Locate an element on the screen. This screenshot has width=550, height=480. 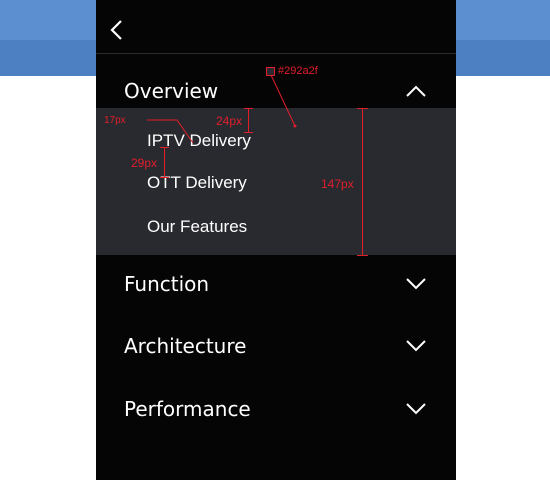
spacing-annotation-cap-top is located at coordinates (164, 147).